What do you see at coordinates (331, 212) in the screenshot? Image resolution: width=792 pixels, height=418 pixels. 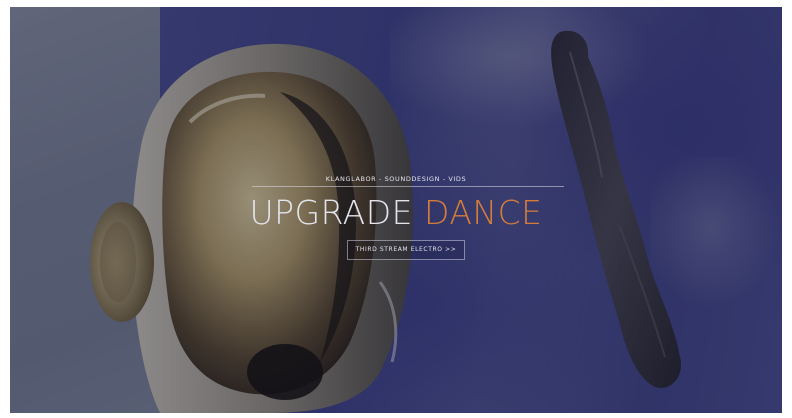 I see `hero-title-primary: UPGRADE` at bounding box center [331, 212].